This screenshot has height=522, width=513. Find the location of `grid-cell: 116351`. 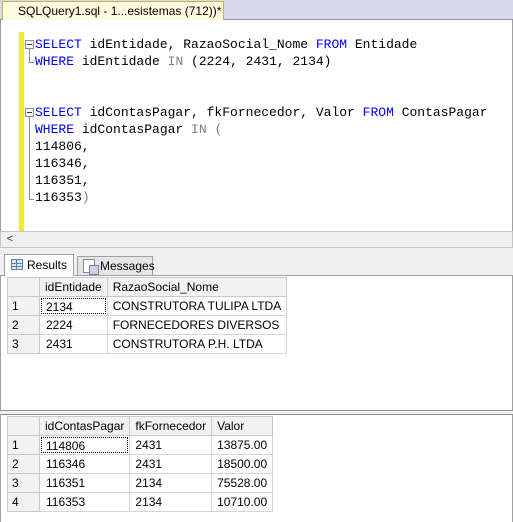

grid-cell: 116351 is located at coordinates (84, 483).